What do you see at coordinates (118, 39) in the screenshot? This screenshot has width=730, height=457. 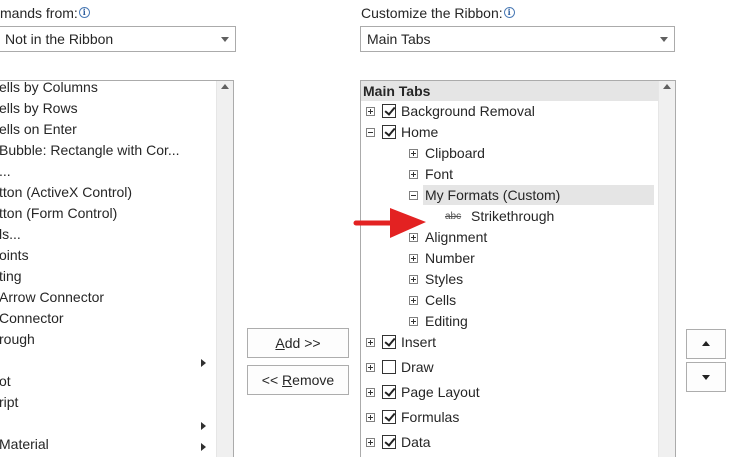 I see `choose-commands-combo: Not in the Ribbon` at bounding box center [118, 39].